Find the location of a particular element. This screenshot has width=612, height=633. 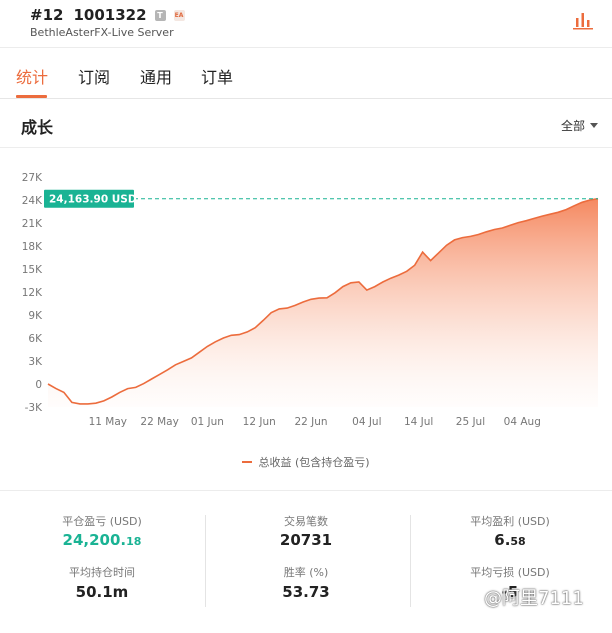

chart-legend: 总收益 (包含持仓盈亏) is located at coordinates (306, 462).